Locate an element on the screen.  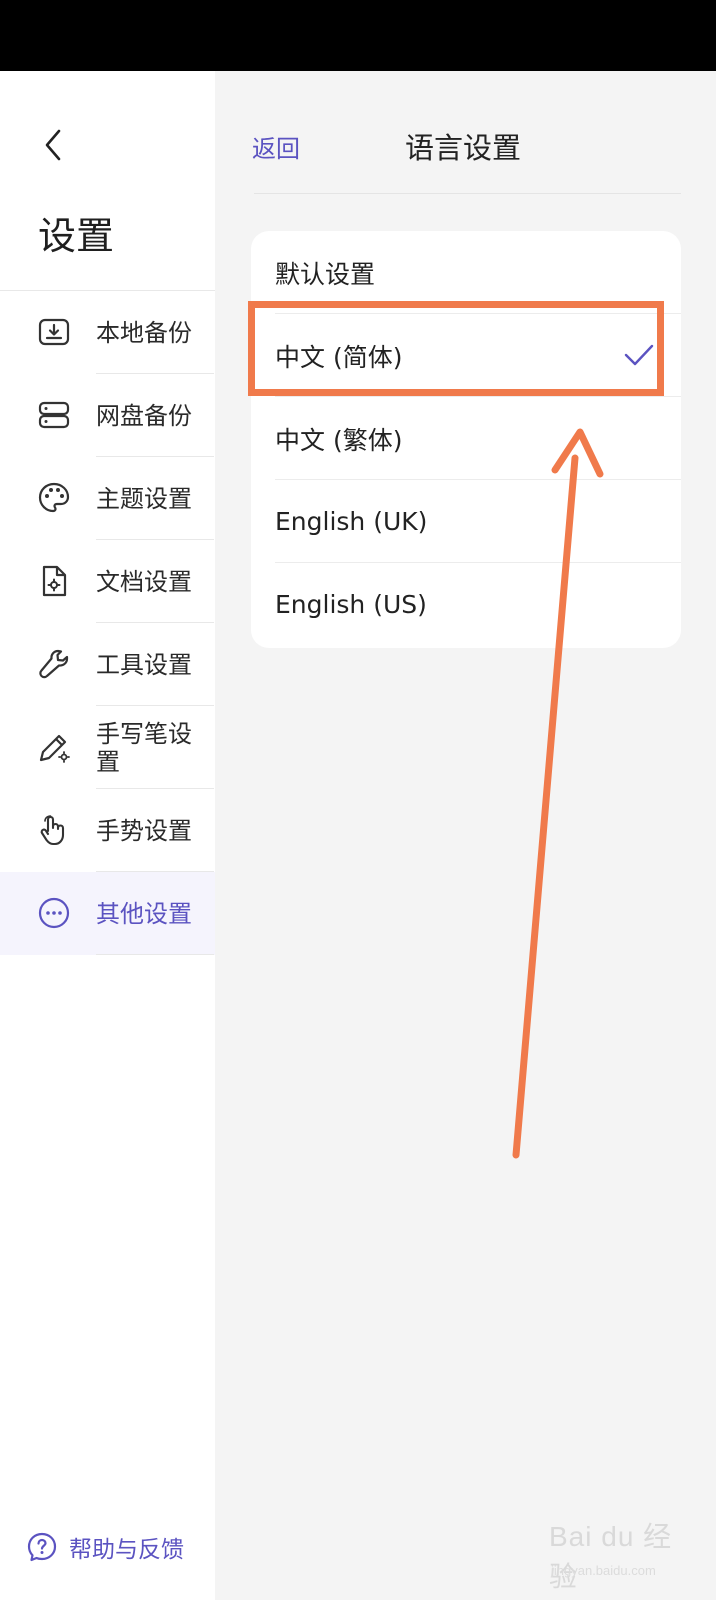
sidebar-item-label: 工具设置 is located at coordinates (144, 664).